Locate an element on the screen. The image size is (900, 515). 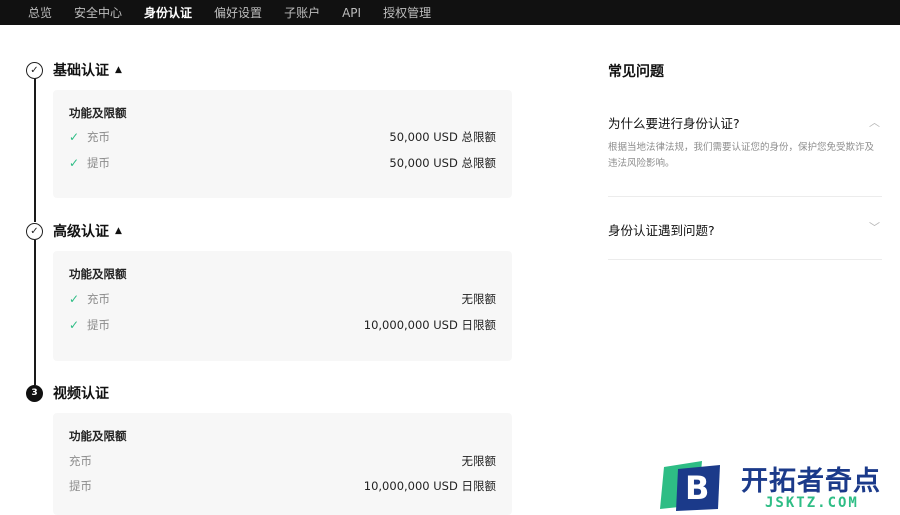
nav-item-preferences: 偏好设置 is located at coordinates (238, 12).